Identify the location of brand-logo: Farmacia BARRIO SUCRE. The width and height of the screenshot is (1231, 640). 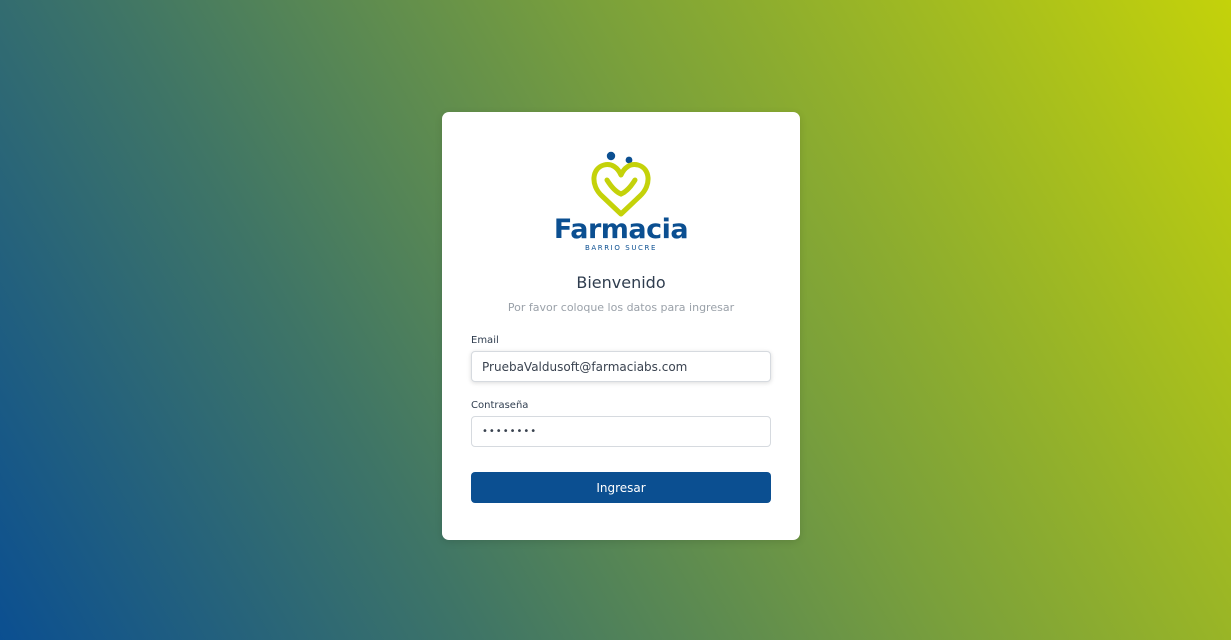
(621, 203).